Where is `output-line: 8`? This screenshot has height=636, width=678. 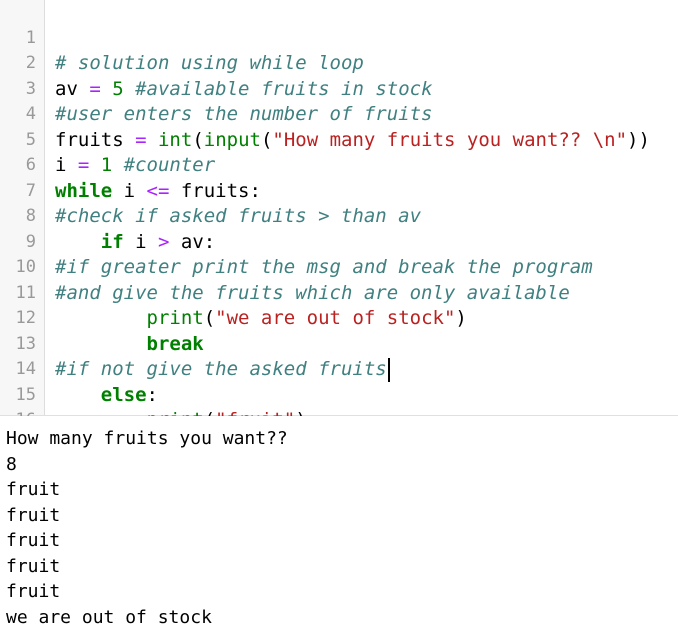
output-line: 8 is located at coordinates (11, 464).